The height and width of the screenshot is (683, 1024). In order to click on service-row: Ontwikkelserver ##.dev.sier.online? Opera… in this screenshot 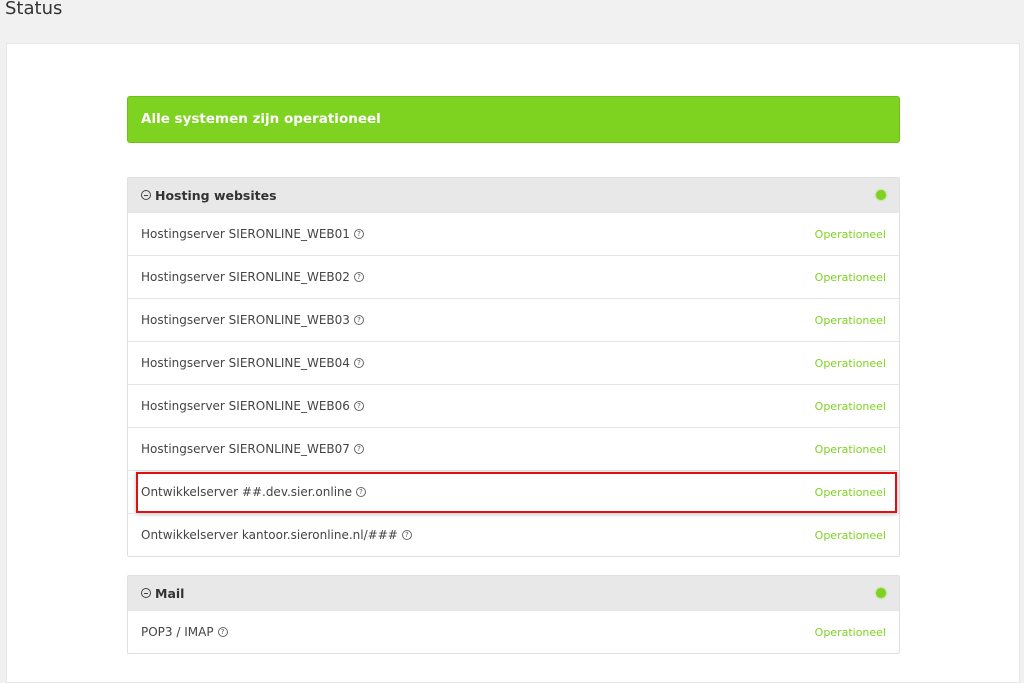, I will do `click(513, 491)`.